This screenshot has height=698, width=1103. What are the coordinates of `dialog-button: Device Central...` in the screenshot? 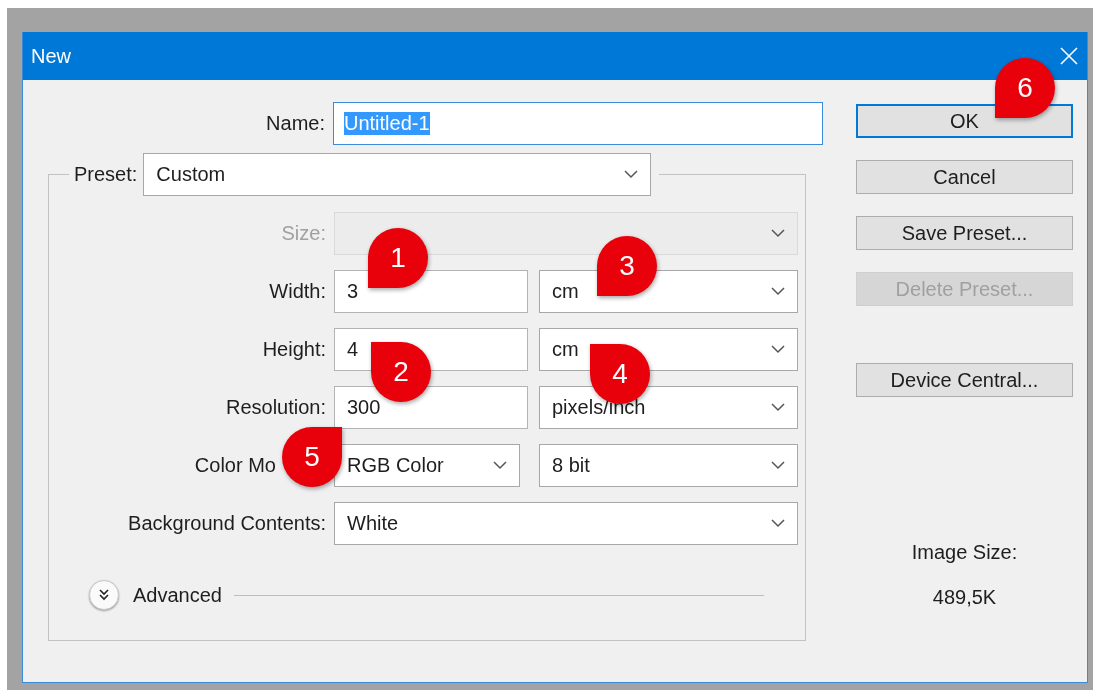 It's located at (964, 380).